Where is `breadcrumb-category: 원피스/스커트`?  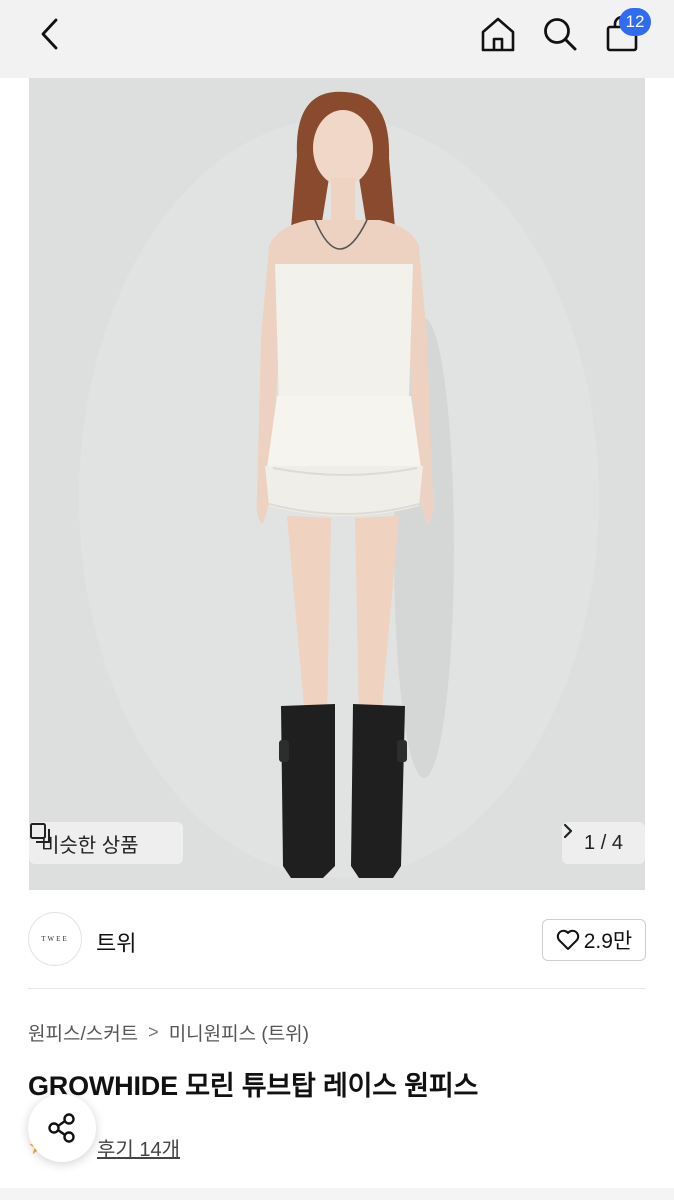 breadcrumb-category: 원피스/스커트 is located at coordinates (83, 1032).